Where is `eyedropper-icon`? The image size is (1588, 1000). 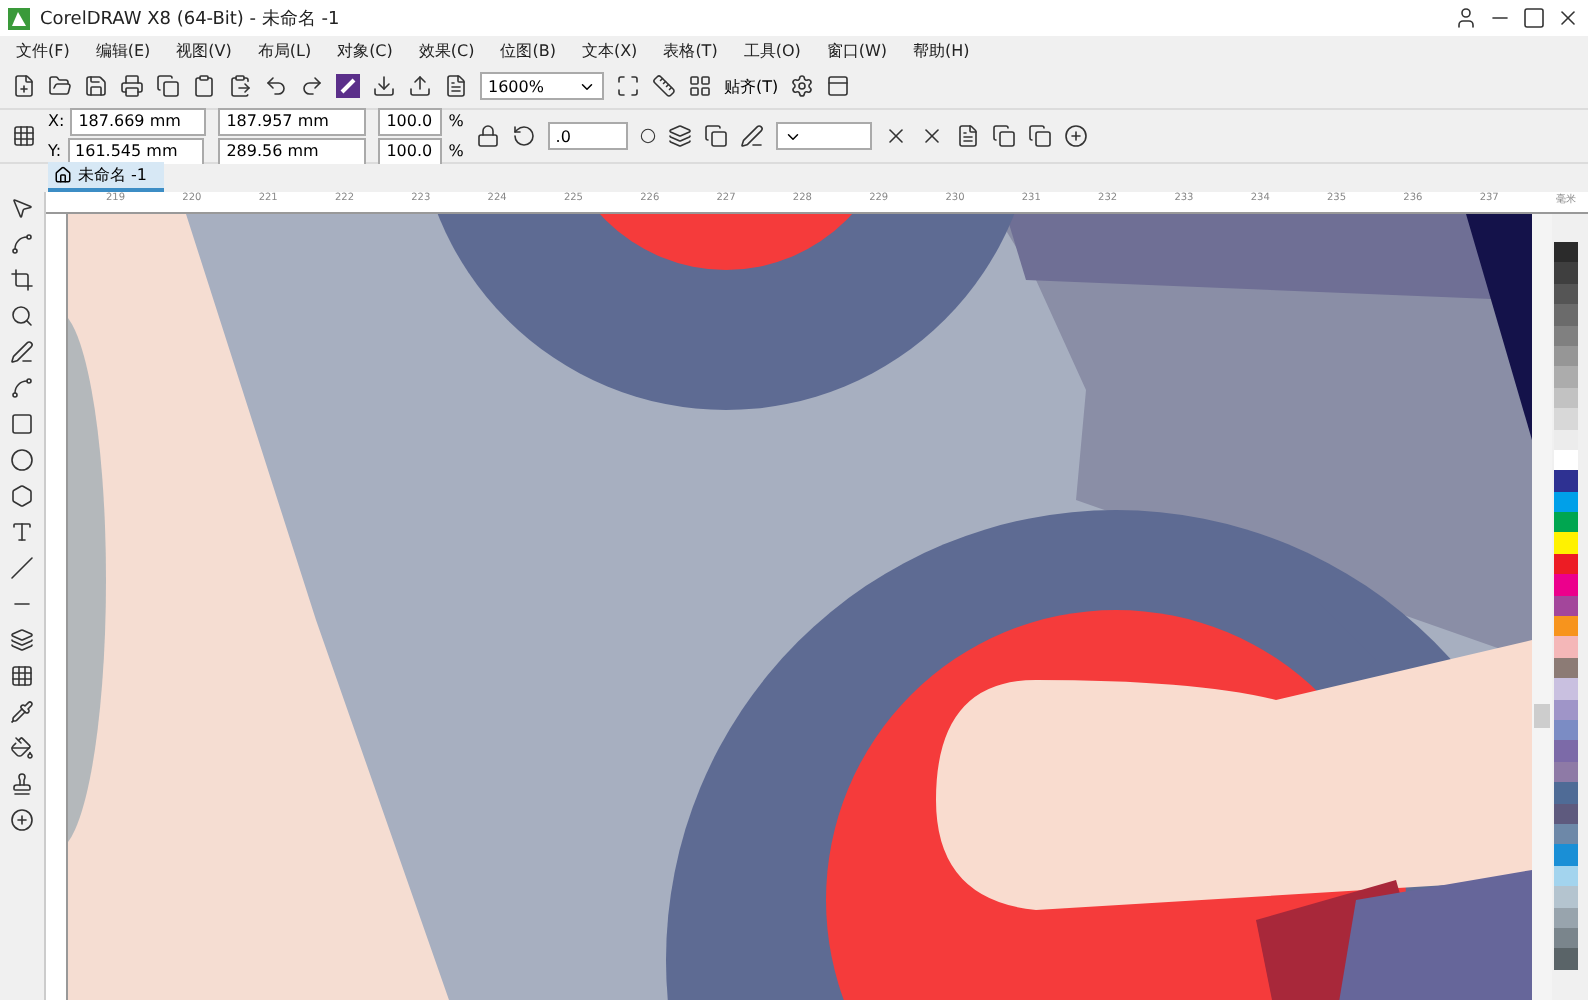 eyedropper-icon is located at coordinates (22, 712).